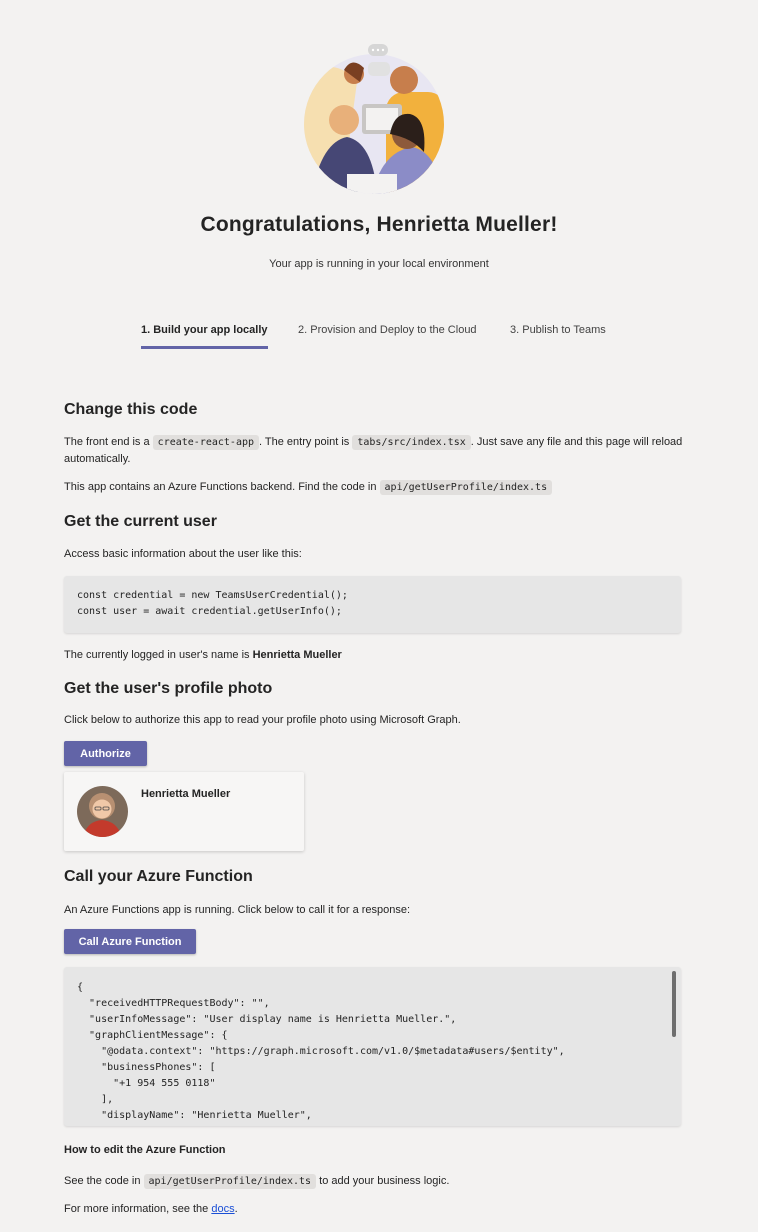 The width and height of the screenshot is (758, 1232). What do you see at coordinates (184, 811) in the screenshot?
I see `profile-card: Henrietta Mueller` at bounding box center [184, 811].